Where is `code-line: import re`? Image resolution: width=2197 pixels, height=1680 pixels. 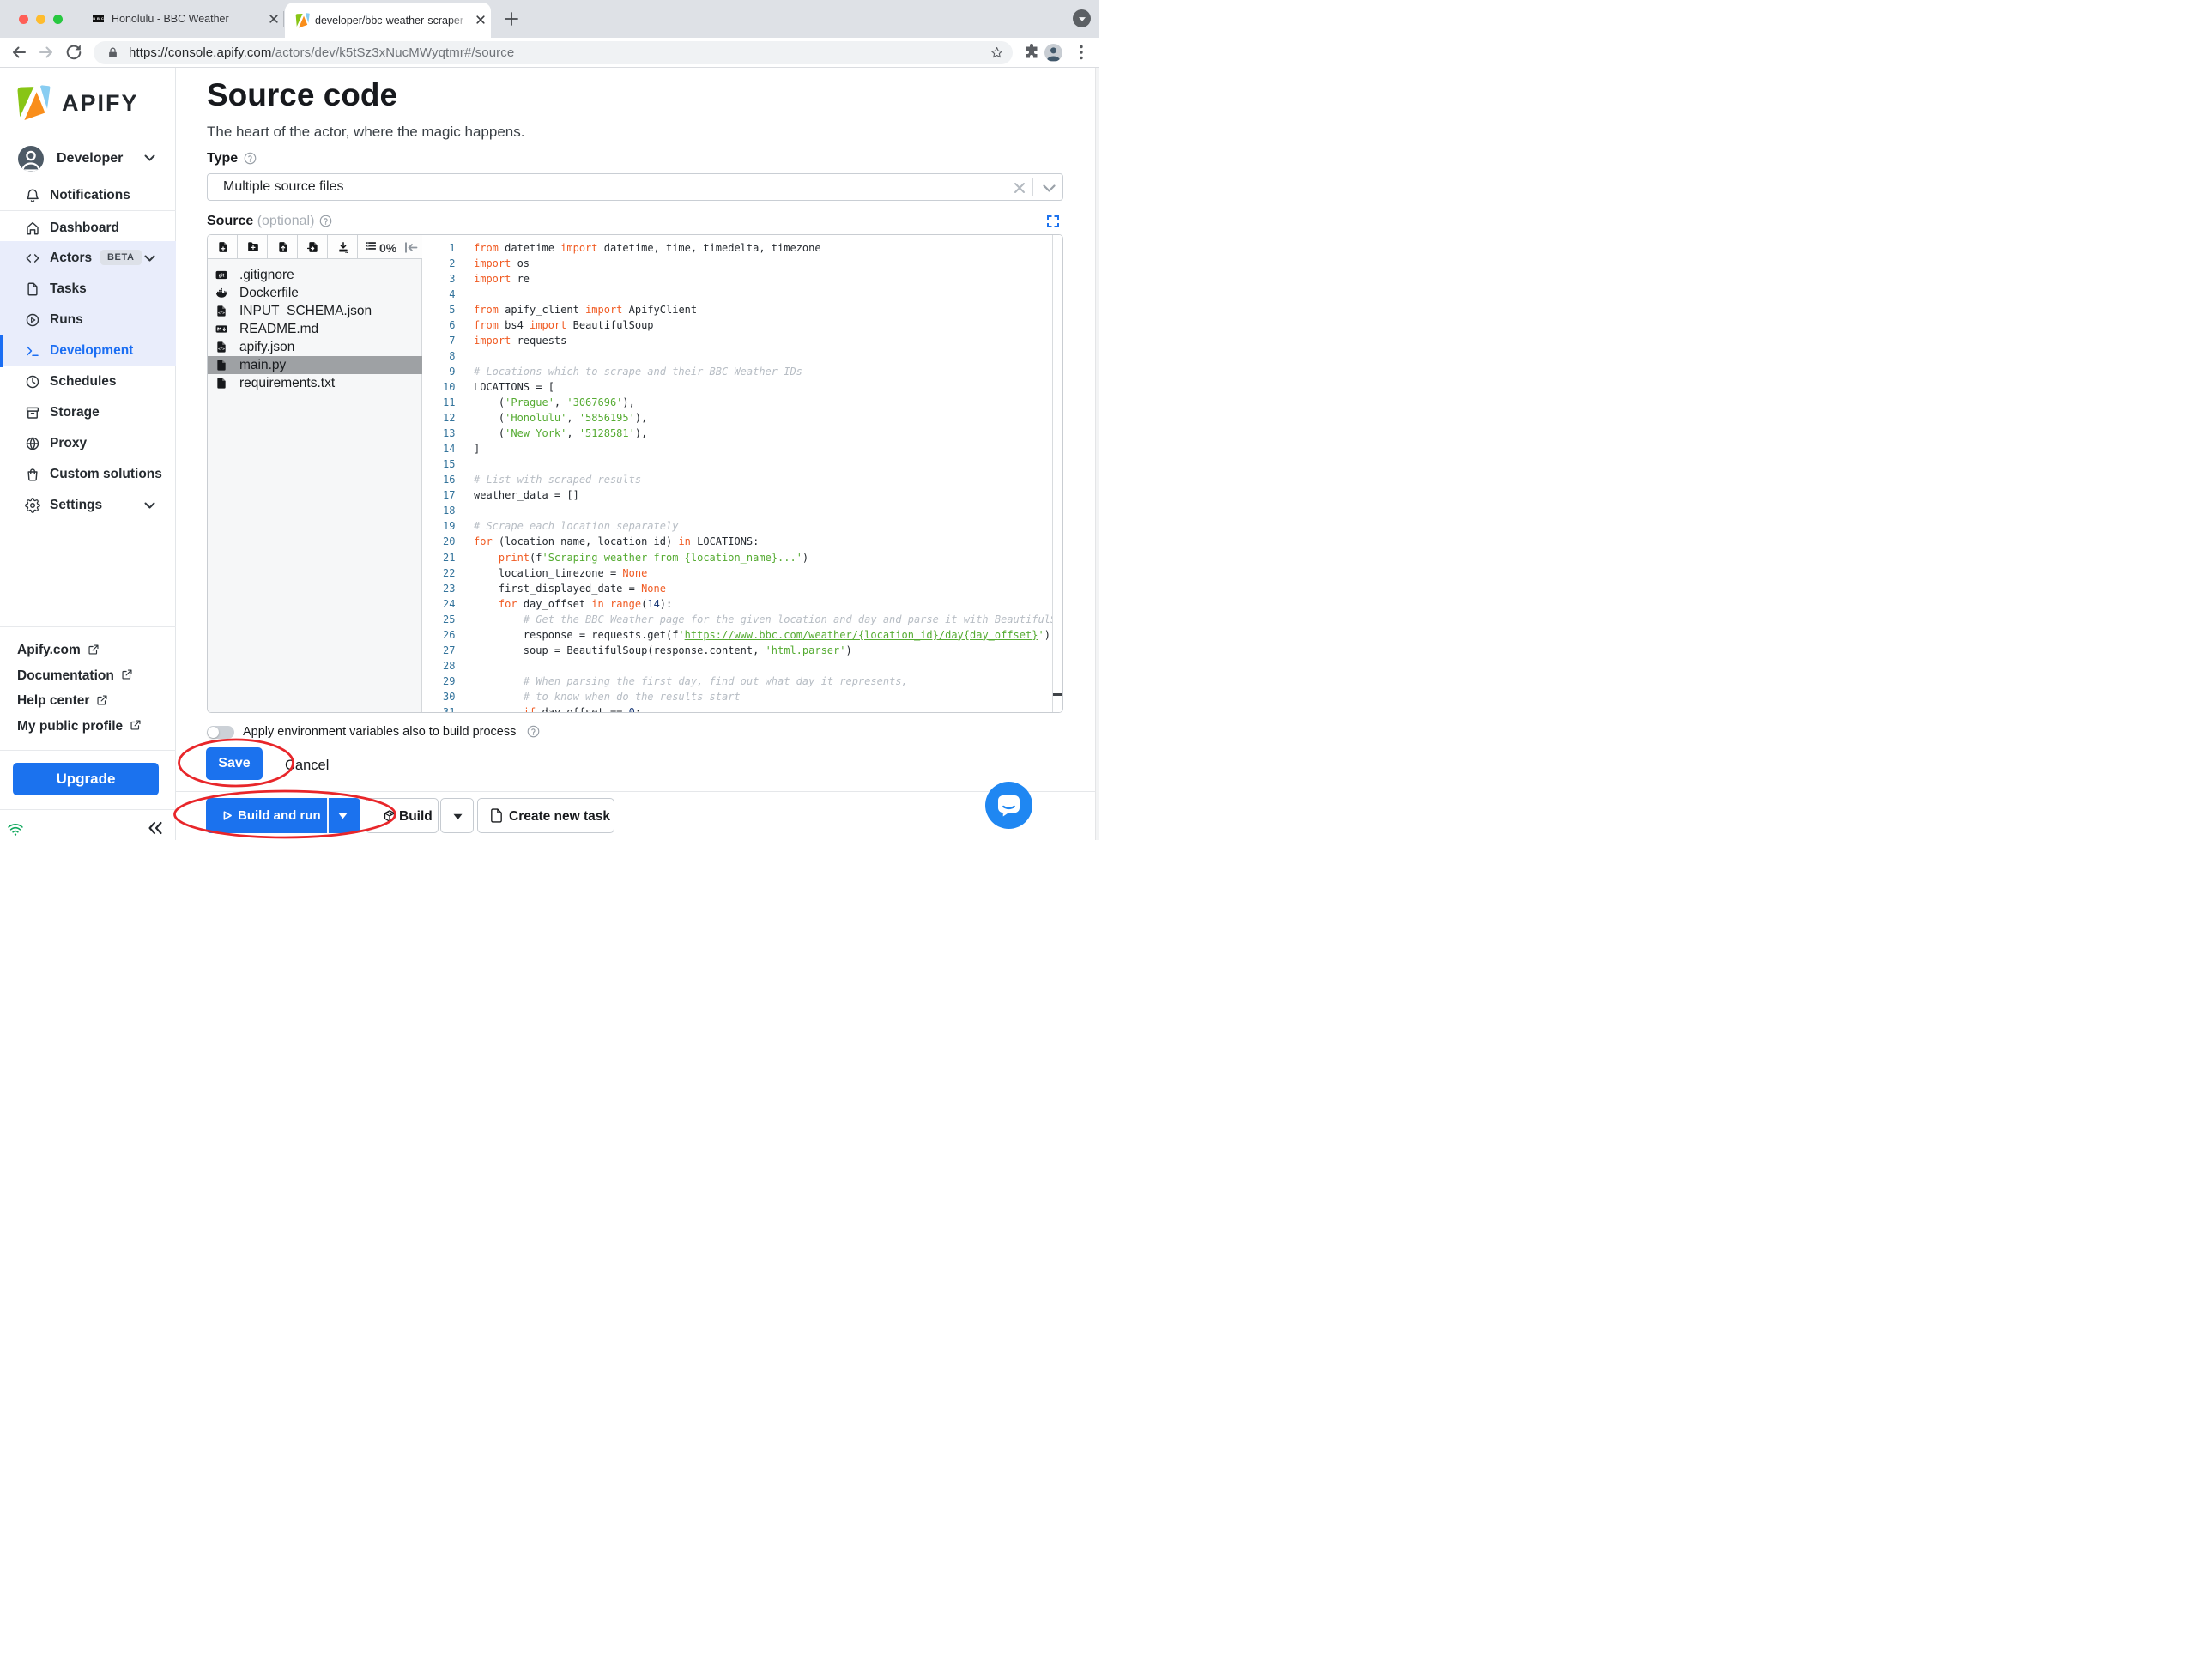 code-line: import re is located at coordinates (502, 279).